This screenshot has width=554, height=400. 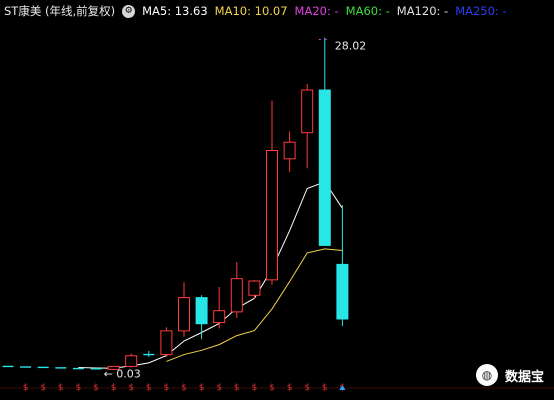 What do you see at coordinates (422, 11) in the screenshot?
I see `ma120-indicator: MA120: -` at bounding box center [422, 11].